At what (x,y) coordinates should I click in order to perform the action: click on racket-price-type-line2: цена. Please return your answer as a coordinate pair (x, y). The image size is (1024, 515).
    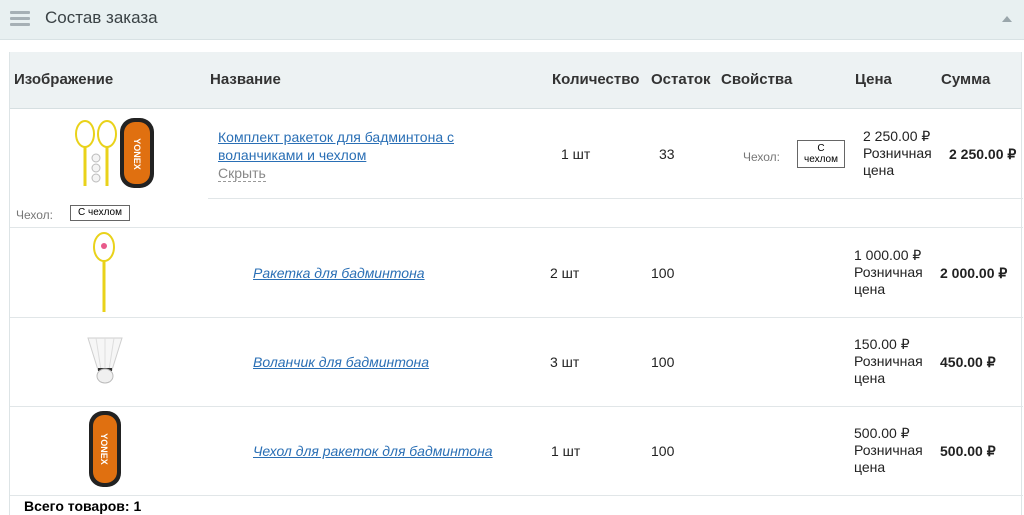
    Looking at the image, I should click on (870, 289).